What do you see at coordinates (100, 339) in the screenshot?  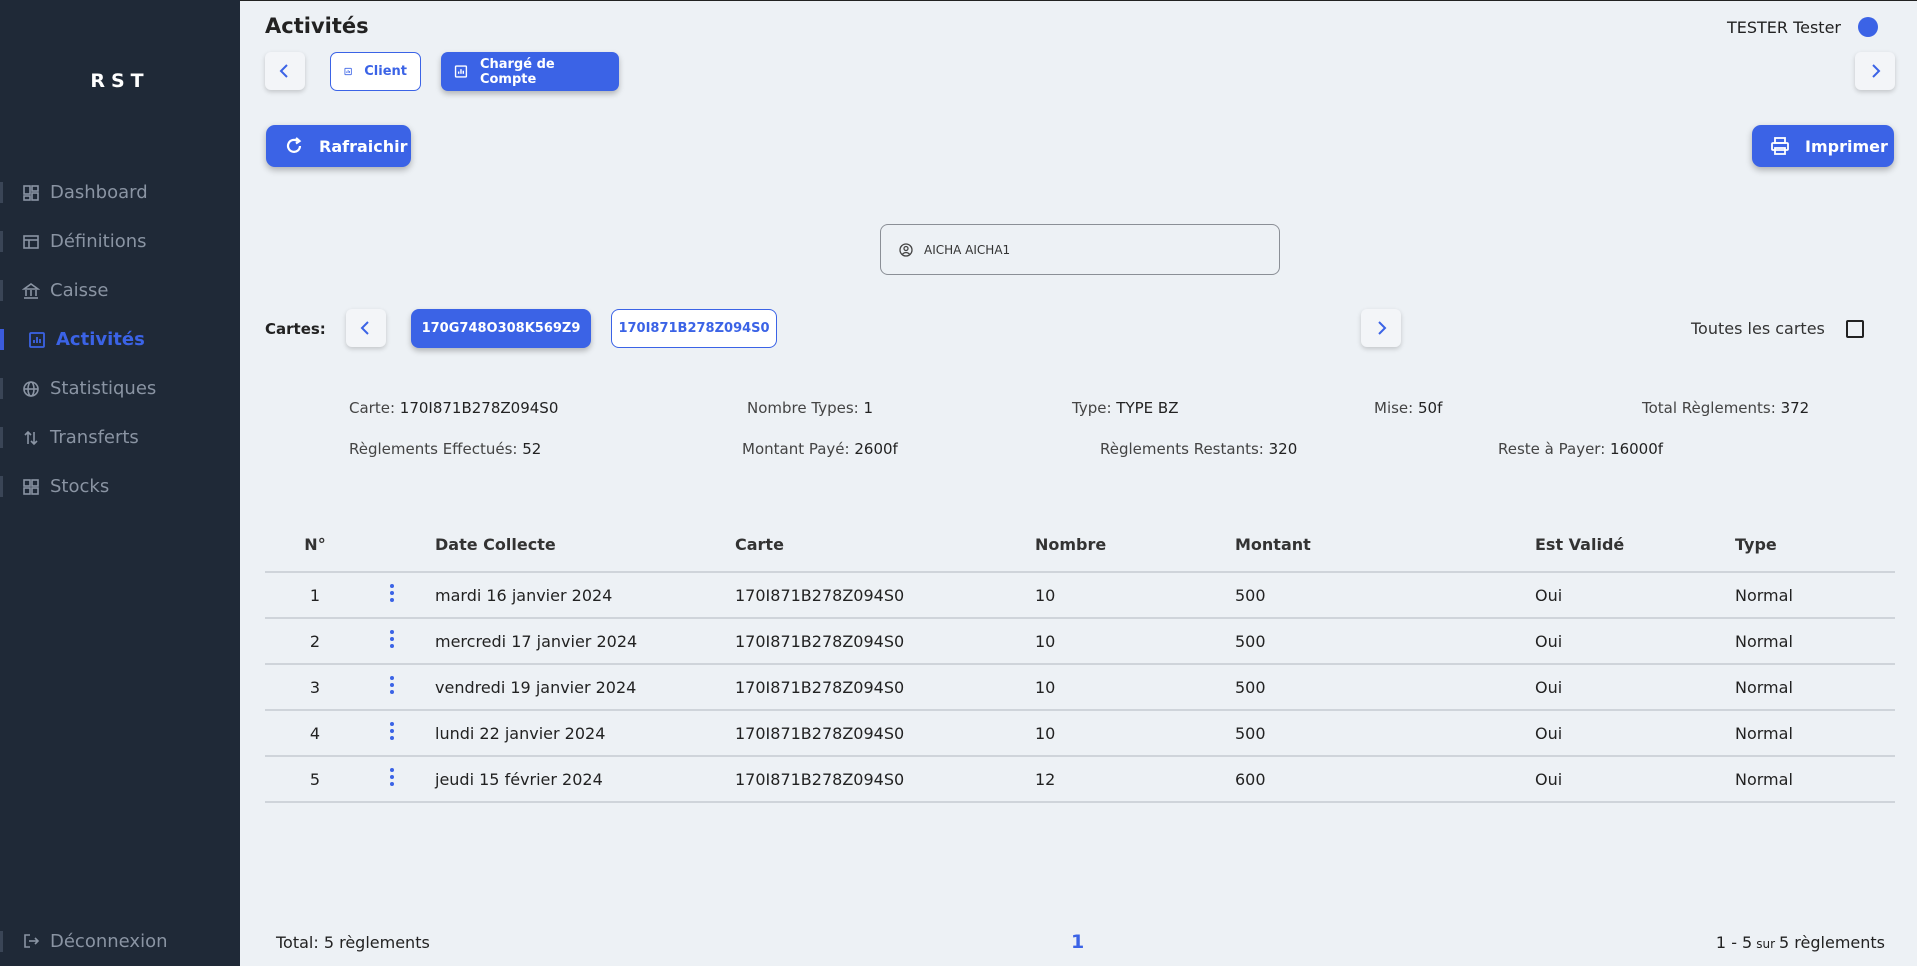 I see `sidebar-item-label: Activités` at bounding box center [100, 339].